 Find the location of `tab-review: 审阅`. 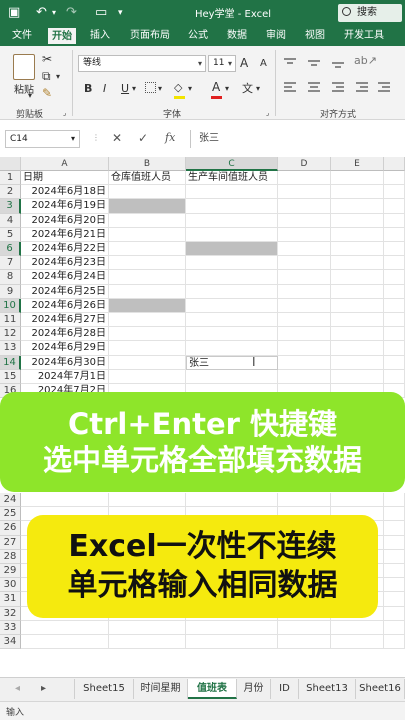

tab-review: 审阅 is located at coordinates (276, 36).